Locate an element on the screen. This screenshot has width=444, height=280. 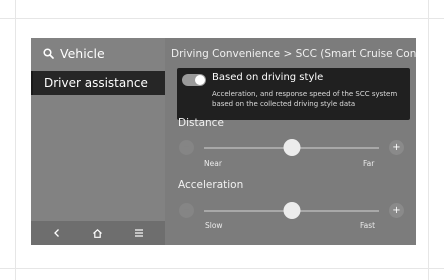
home-icon is located at coordinates (98, 233).